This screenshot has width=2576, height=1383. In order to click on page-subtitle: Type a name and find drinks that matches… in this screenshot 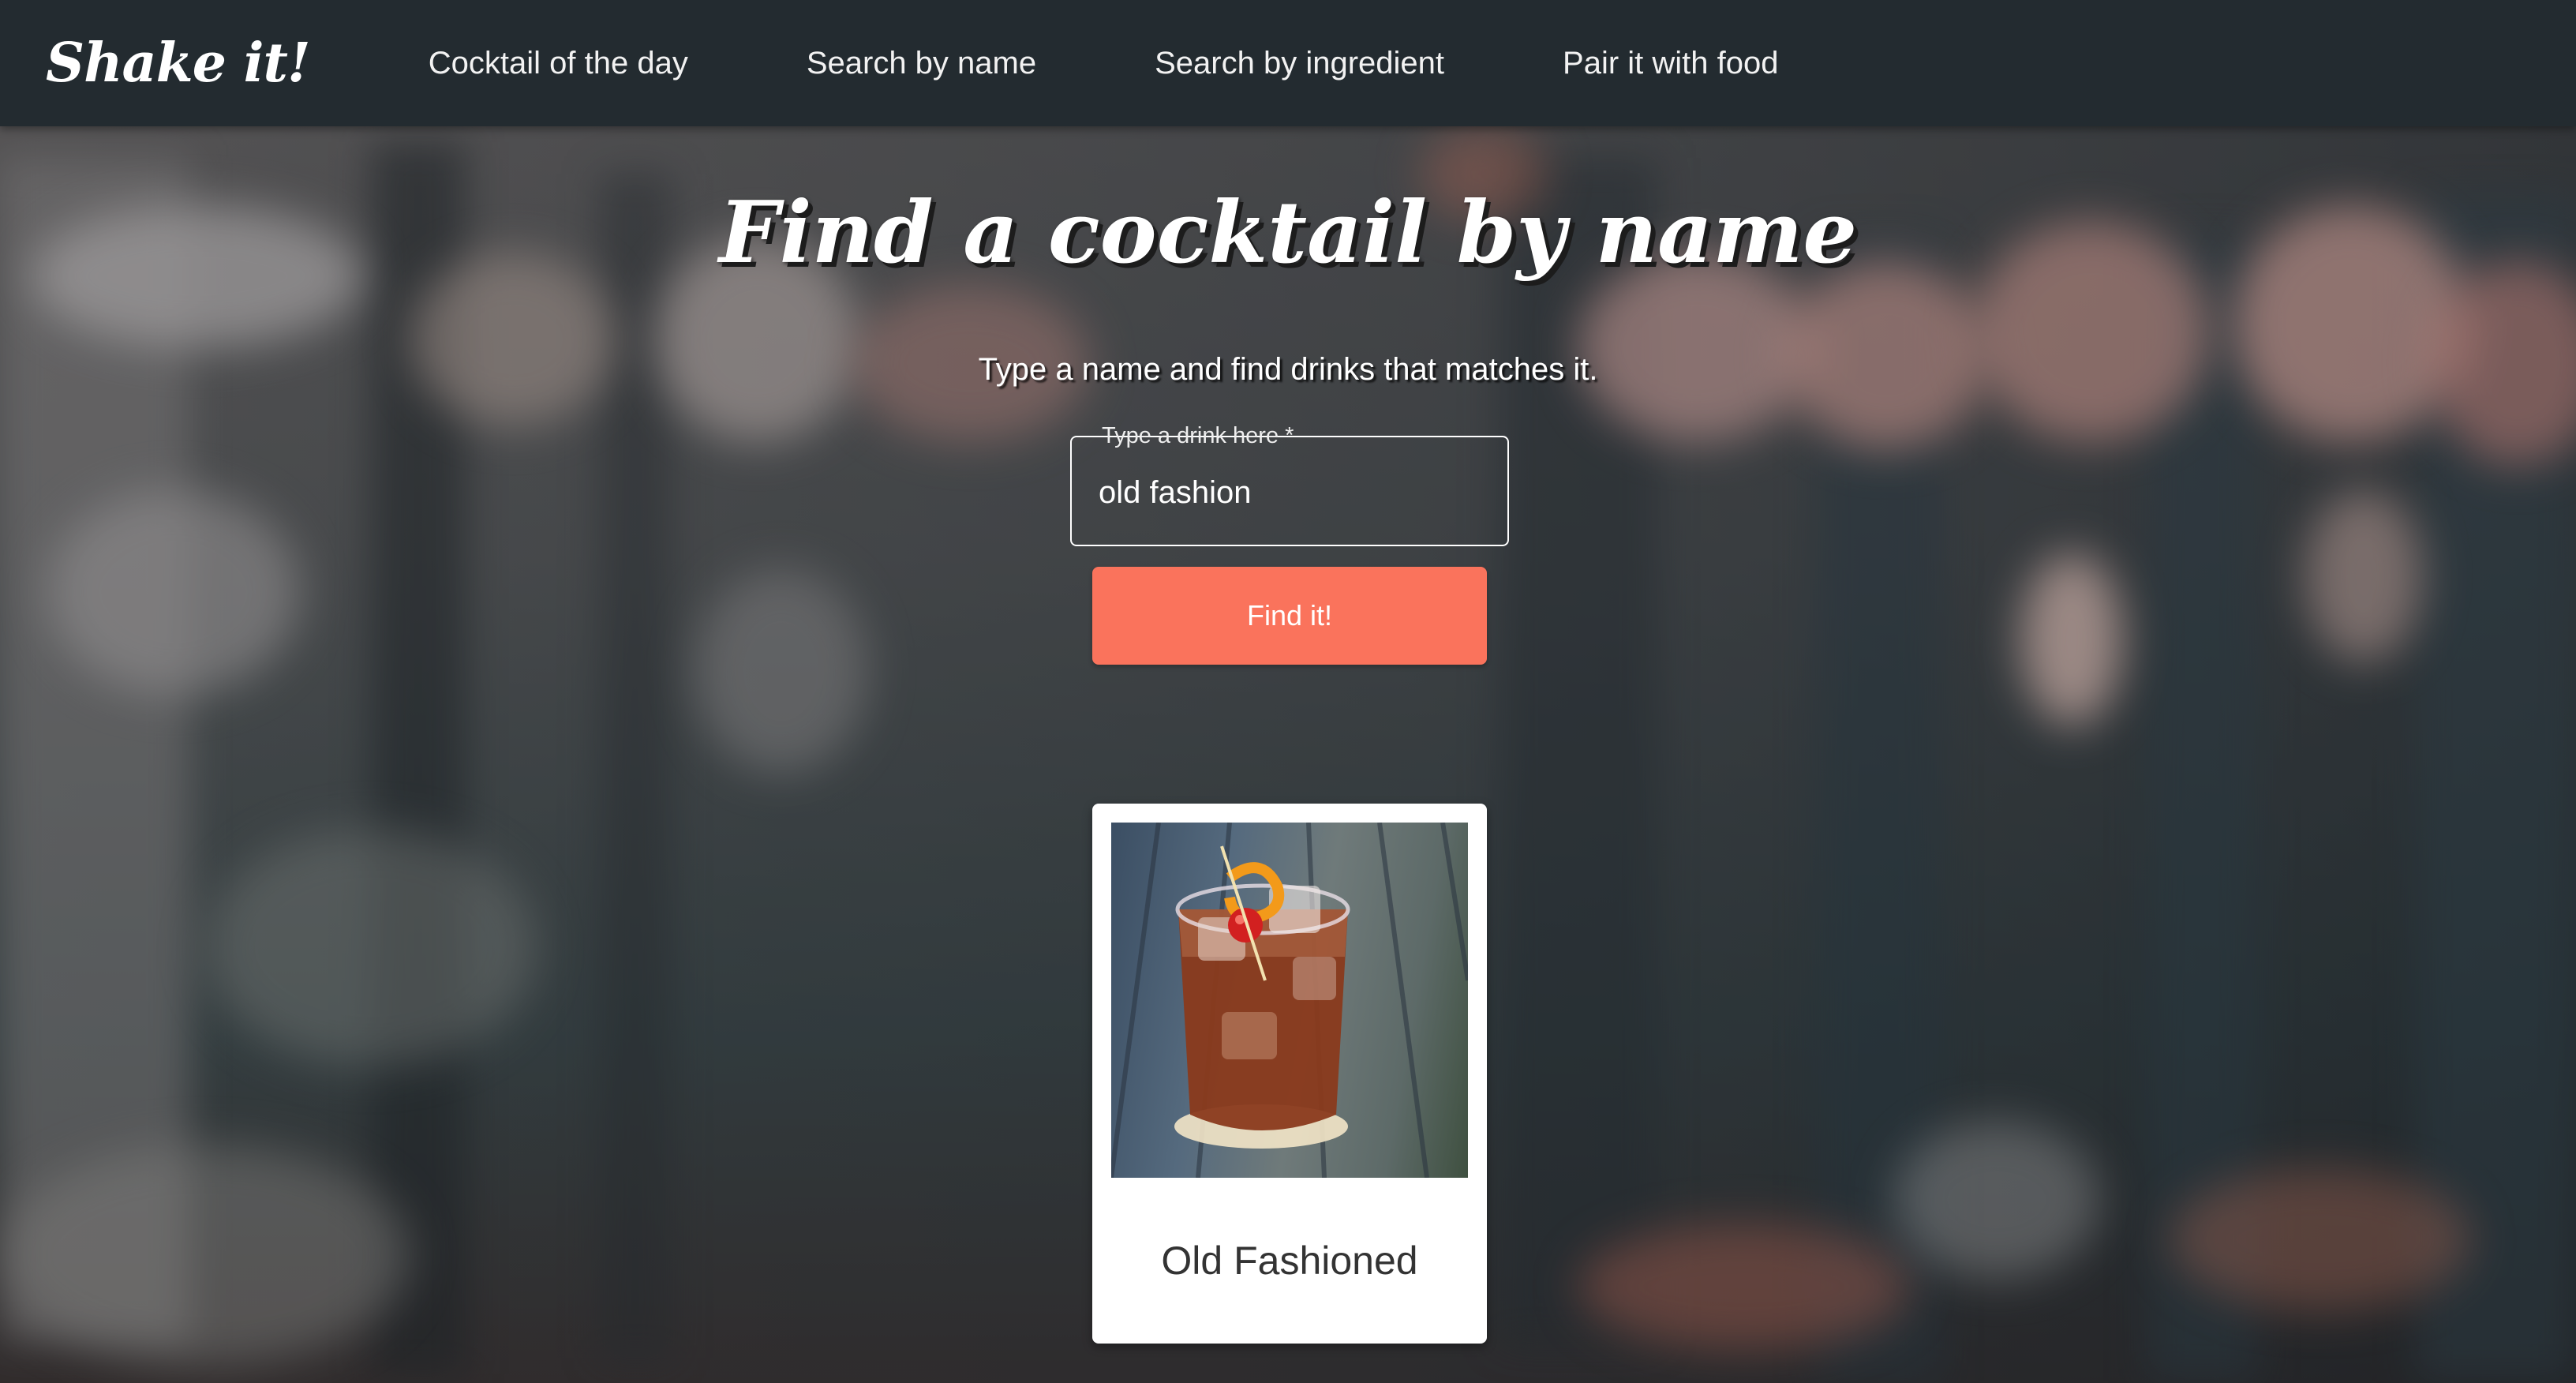, I will do `click(1288, 369)`.